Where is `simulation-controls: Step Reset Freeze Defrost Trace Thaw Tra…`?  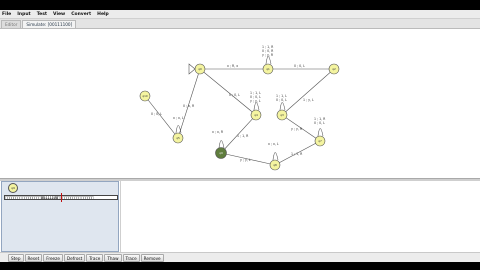
simulation-controls: Step Reset Freeze Defrost Trace Thaw Tra… is located at coordinates (240, 257).